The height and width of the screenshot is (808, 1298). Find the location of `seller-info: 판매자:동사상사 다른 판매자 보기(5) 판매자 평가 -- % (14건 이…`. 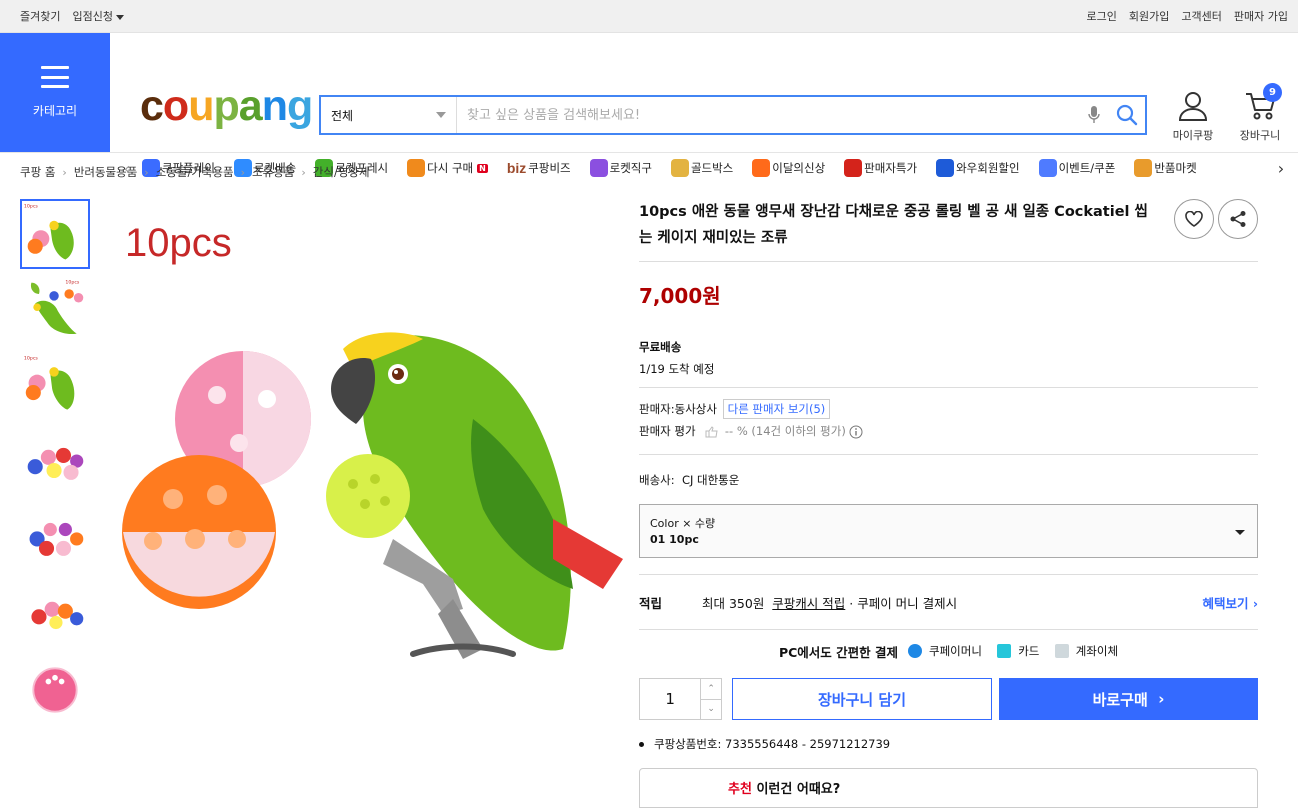

seller-info: 판매자:동사상사 다른 판매자 보기(5) 판매자 평가 -- % (14건 이… is located at coordinates (948, 420).